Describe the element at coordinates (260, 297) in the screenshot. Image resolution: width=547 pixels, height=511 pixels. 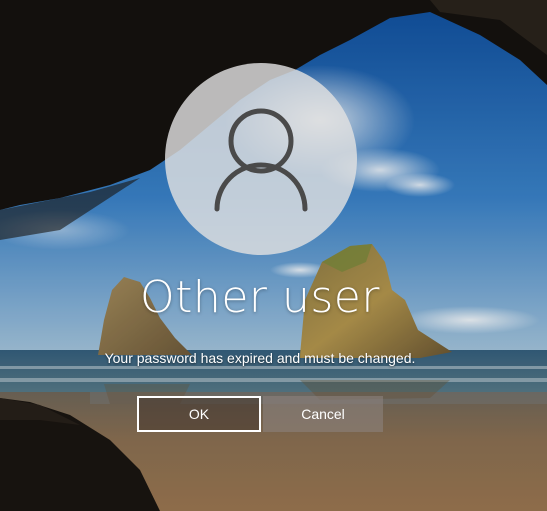
I see `username-label: Other user` at that location.